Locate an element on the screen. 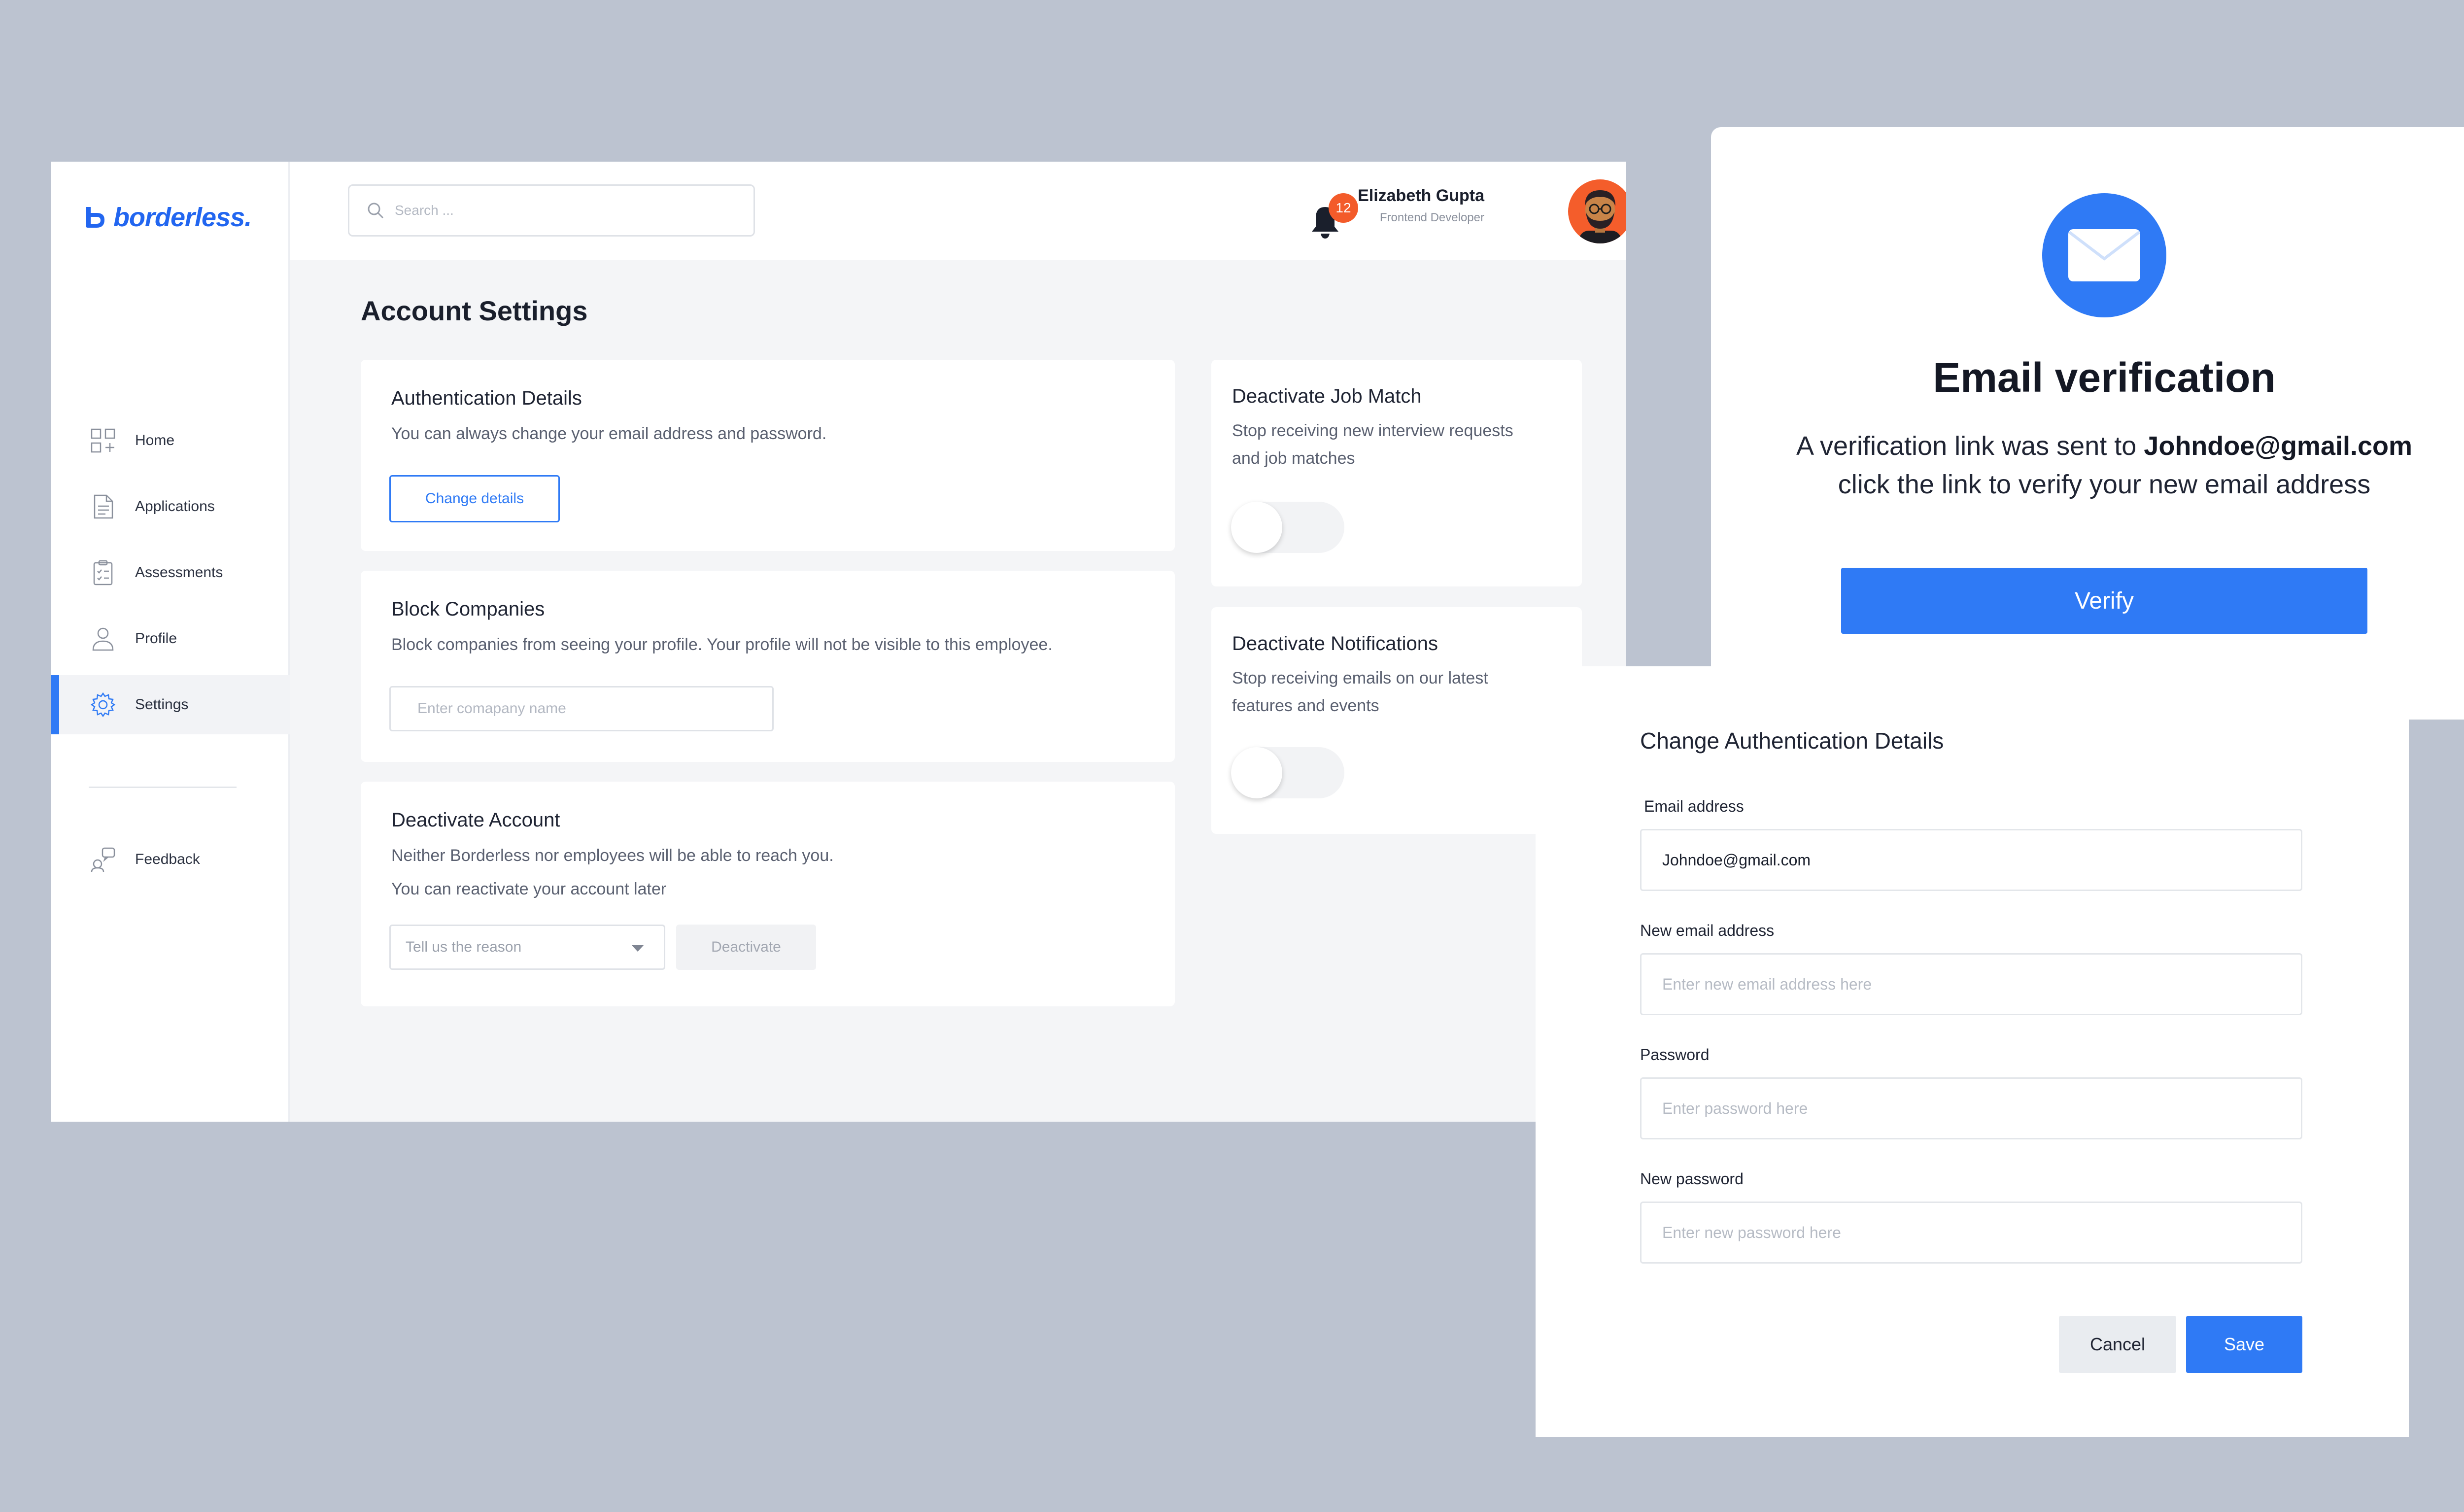 The height and width of the screenshot is (1512, 2464). email-field is located at coordinates (1971, 860).